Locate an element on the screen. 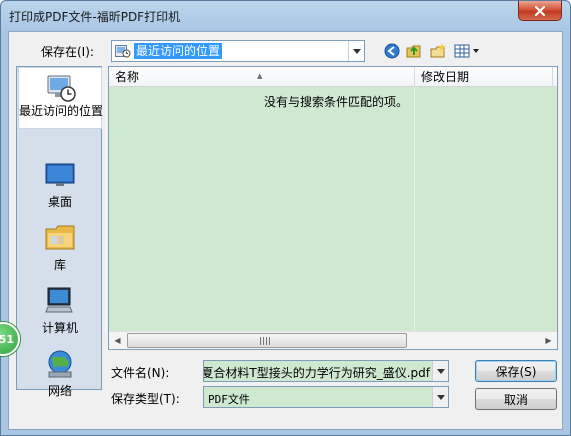 The image size is (571, 436). empty-message: 没有与搜索条件匹配的项。 is located at coordinates (336, 102).